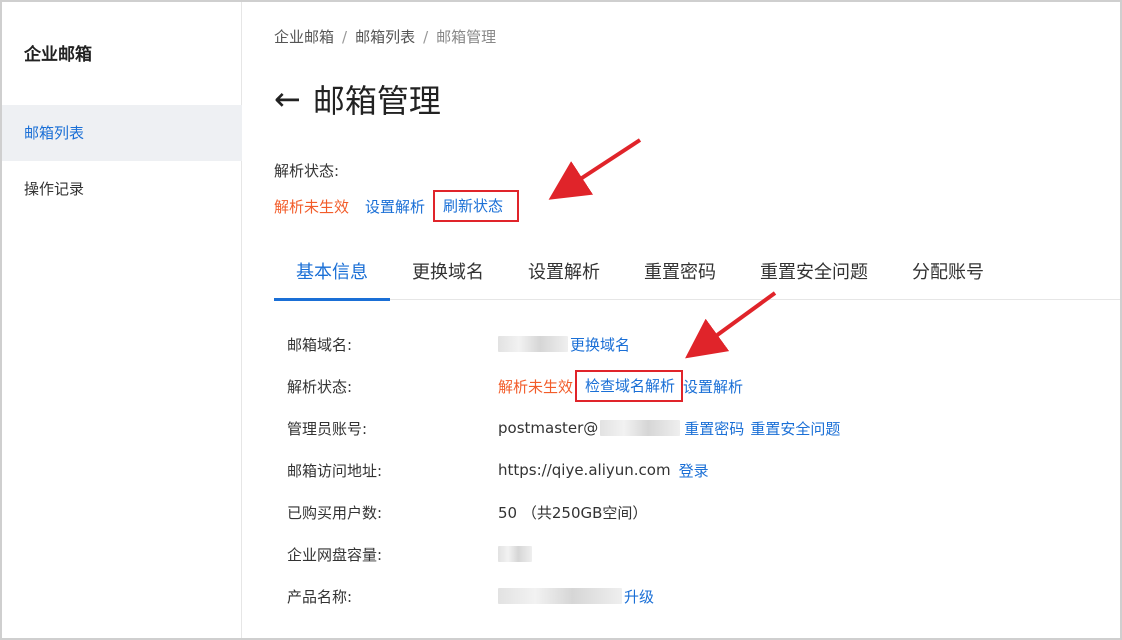 Image resolution: width=1122 pixels, height=640 pixels. I want to click on resolve-status-label: 解析状态:, so click(307, 171).